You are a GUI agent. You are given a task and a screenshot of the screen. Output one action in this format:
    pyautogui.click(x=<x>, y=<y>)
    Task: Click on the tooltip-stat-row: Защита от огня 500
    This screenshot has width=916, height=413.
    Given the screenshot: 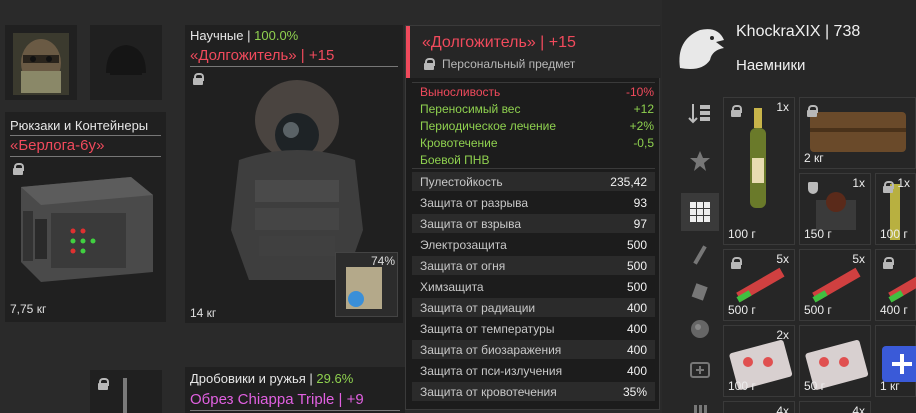 What is the action you would take?
    pyautogui.click(x=533, y=265)
    